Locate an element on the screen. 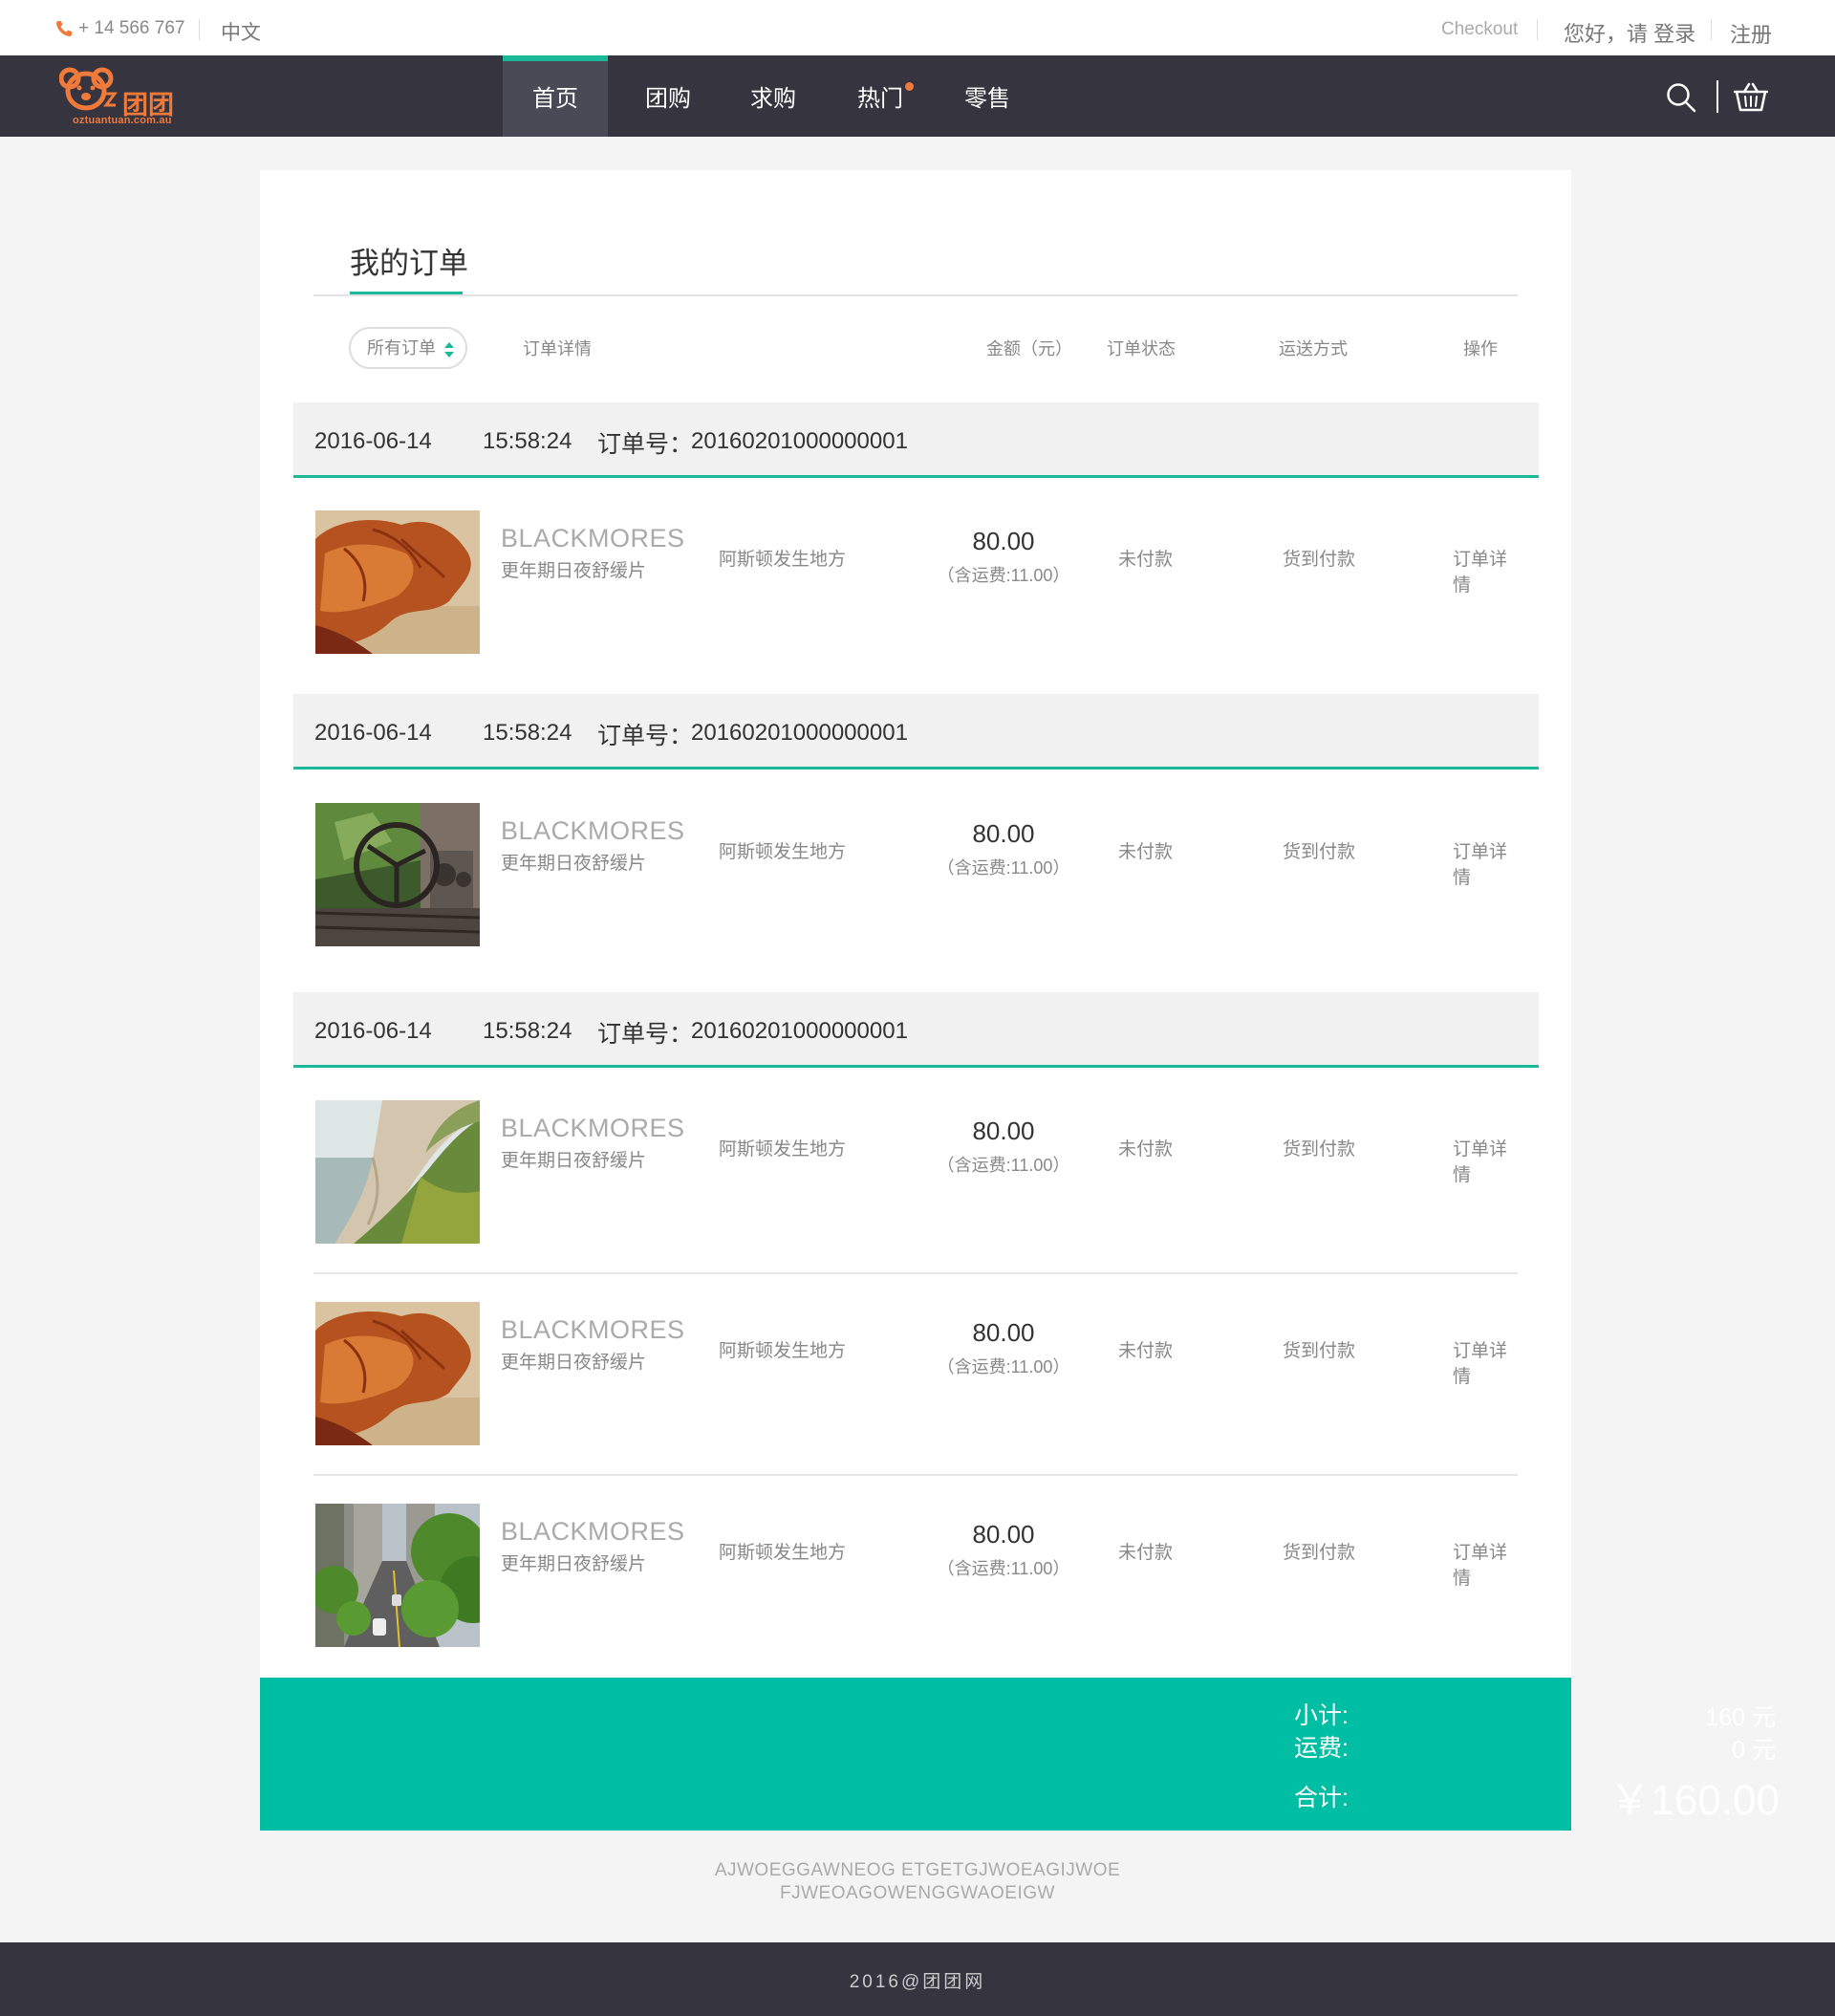 This screenshot has height=2016, width=1835. nav-retail: 零售 is located at coordinates (987, 96).